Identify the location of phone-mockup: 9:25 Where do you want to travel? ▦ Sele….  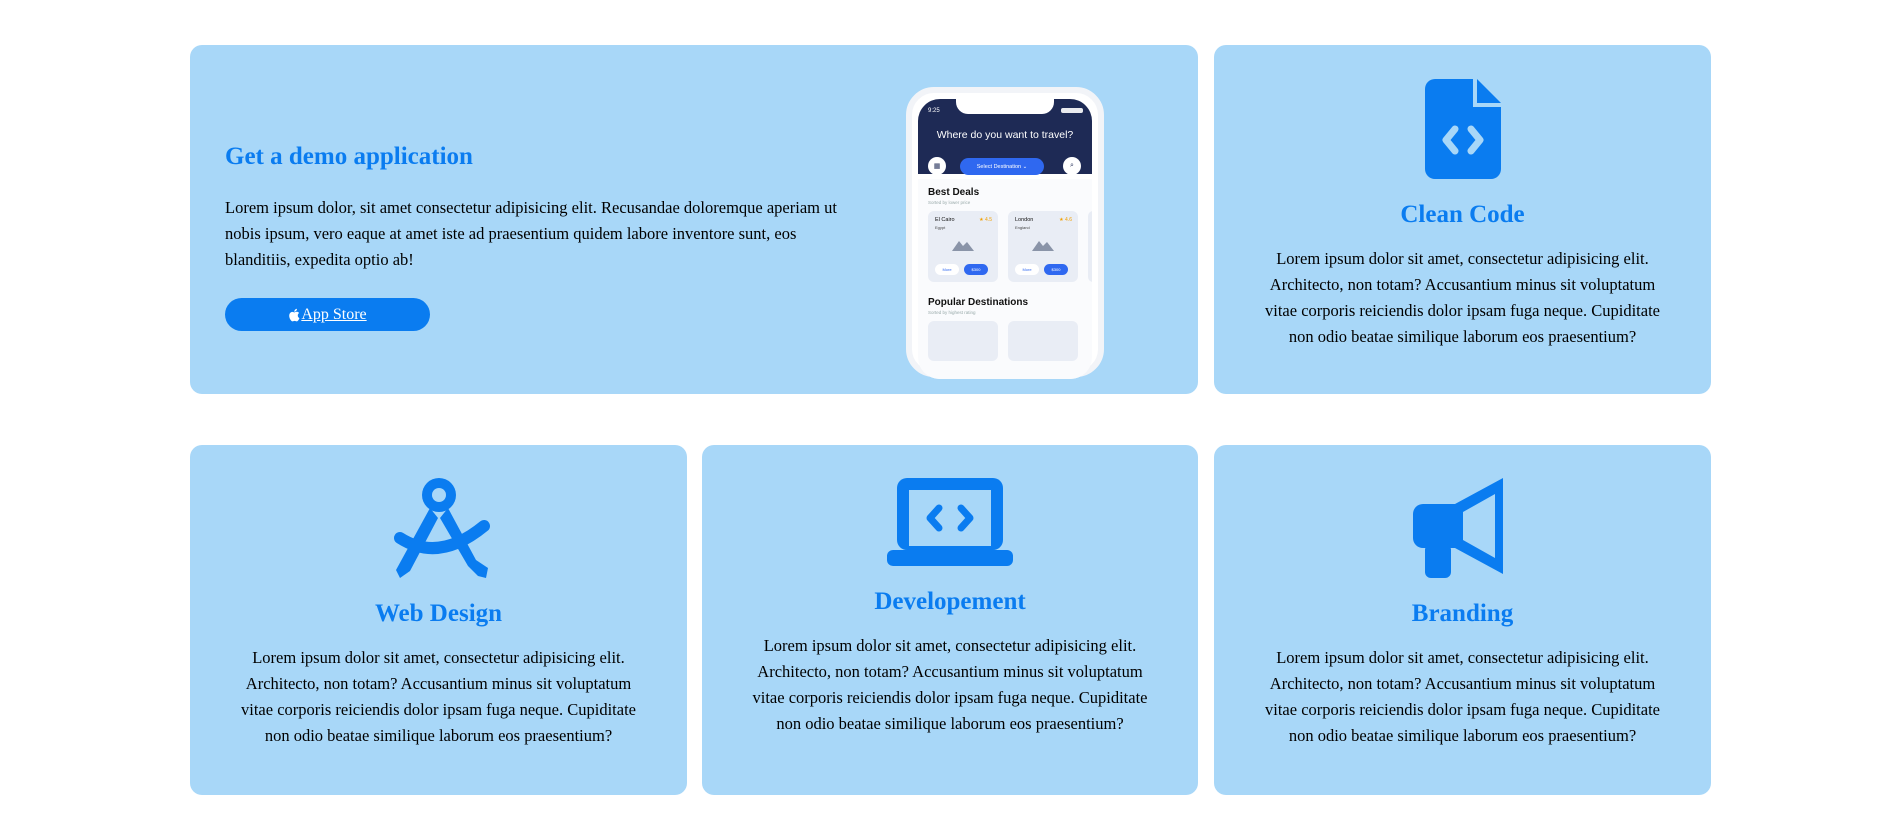
(1005, 233).